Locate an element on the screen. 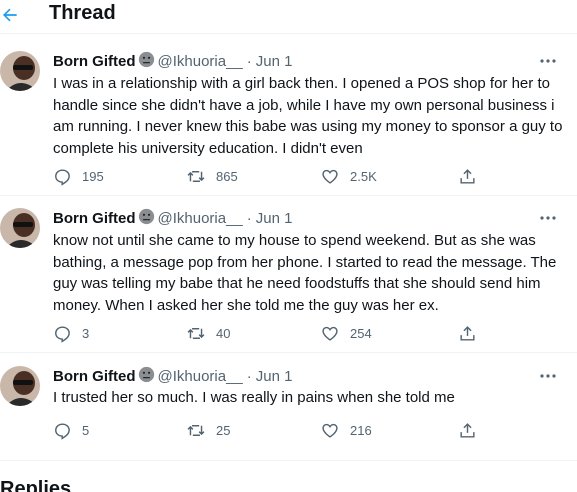 This screenshot has width=577, height=492. retweet-button: 25 is located at coordinates (208, 430).